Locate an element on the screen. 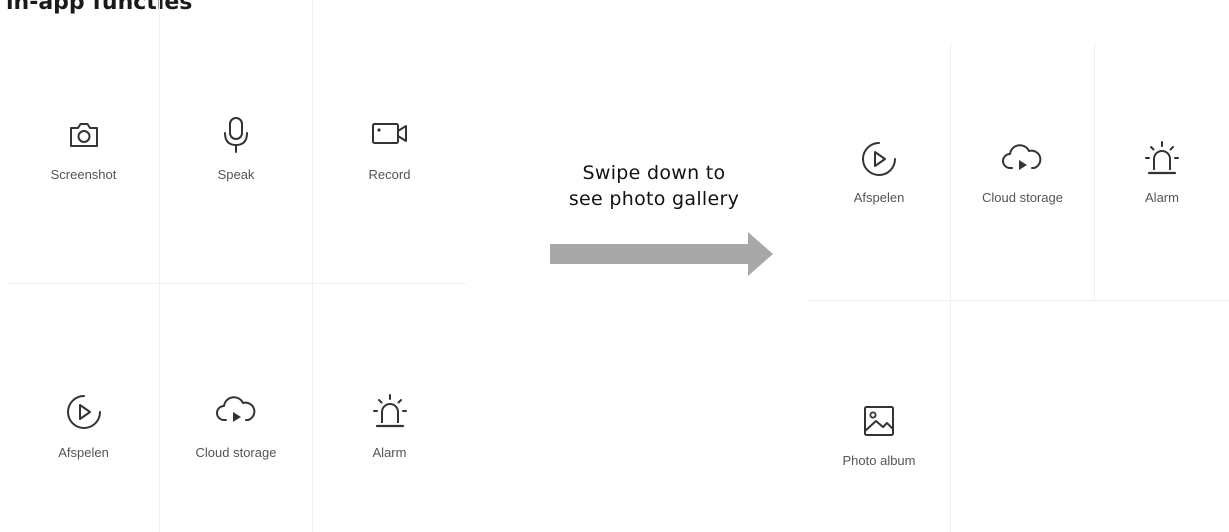 This screenshot has width=1229, height=532. microphone-icon is located at coordinates (236, 135).